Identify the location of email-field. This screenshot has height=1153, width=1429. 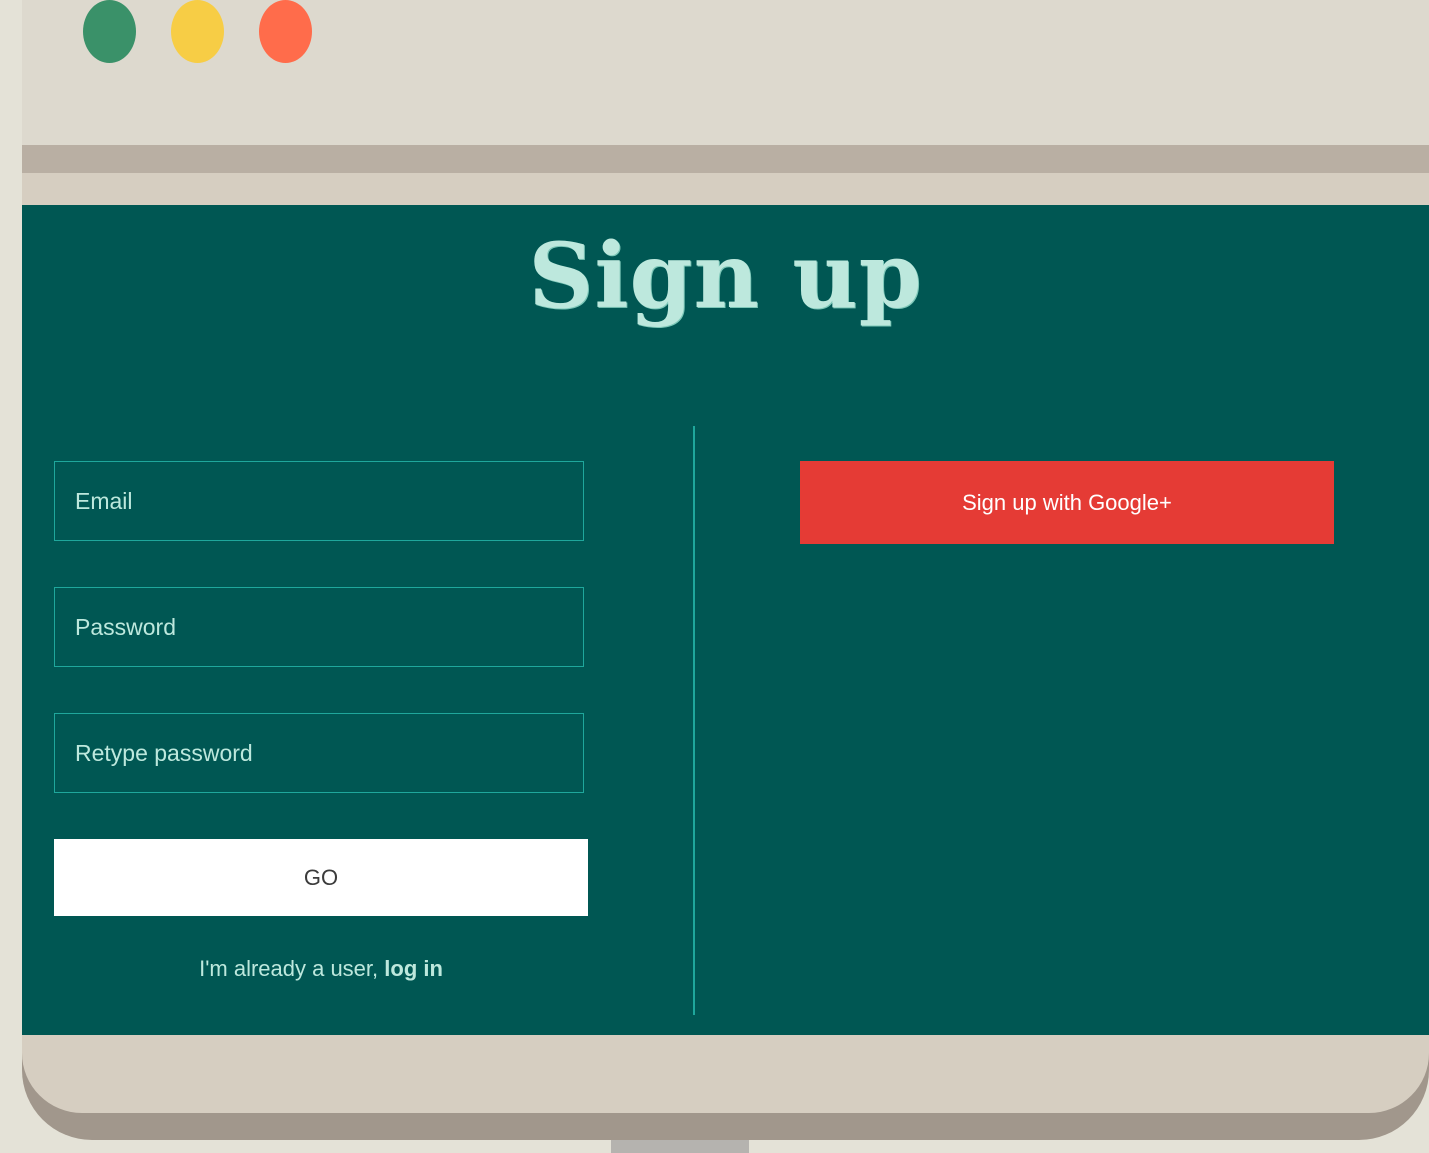
(319, 501).